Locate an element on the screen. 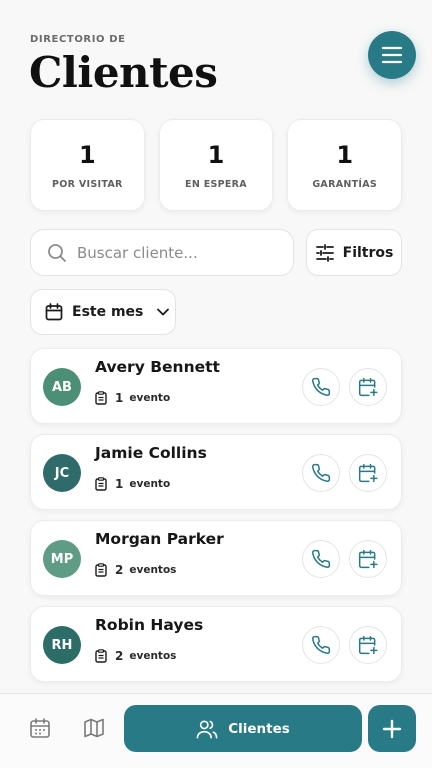 The width and height of the screenshot is (432, 768). add-client-button is located at coordinates (392, 728).